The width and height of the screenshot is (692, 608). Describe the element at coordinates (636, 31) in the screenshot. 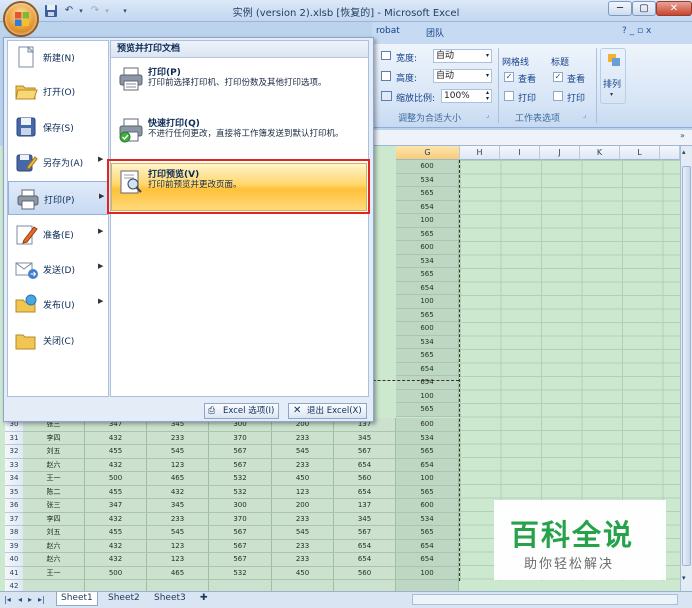

I see `ribbon-help-controls: ? _ ▫ x` at that location.